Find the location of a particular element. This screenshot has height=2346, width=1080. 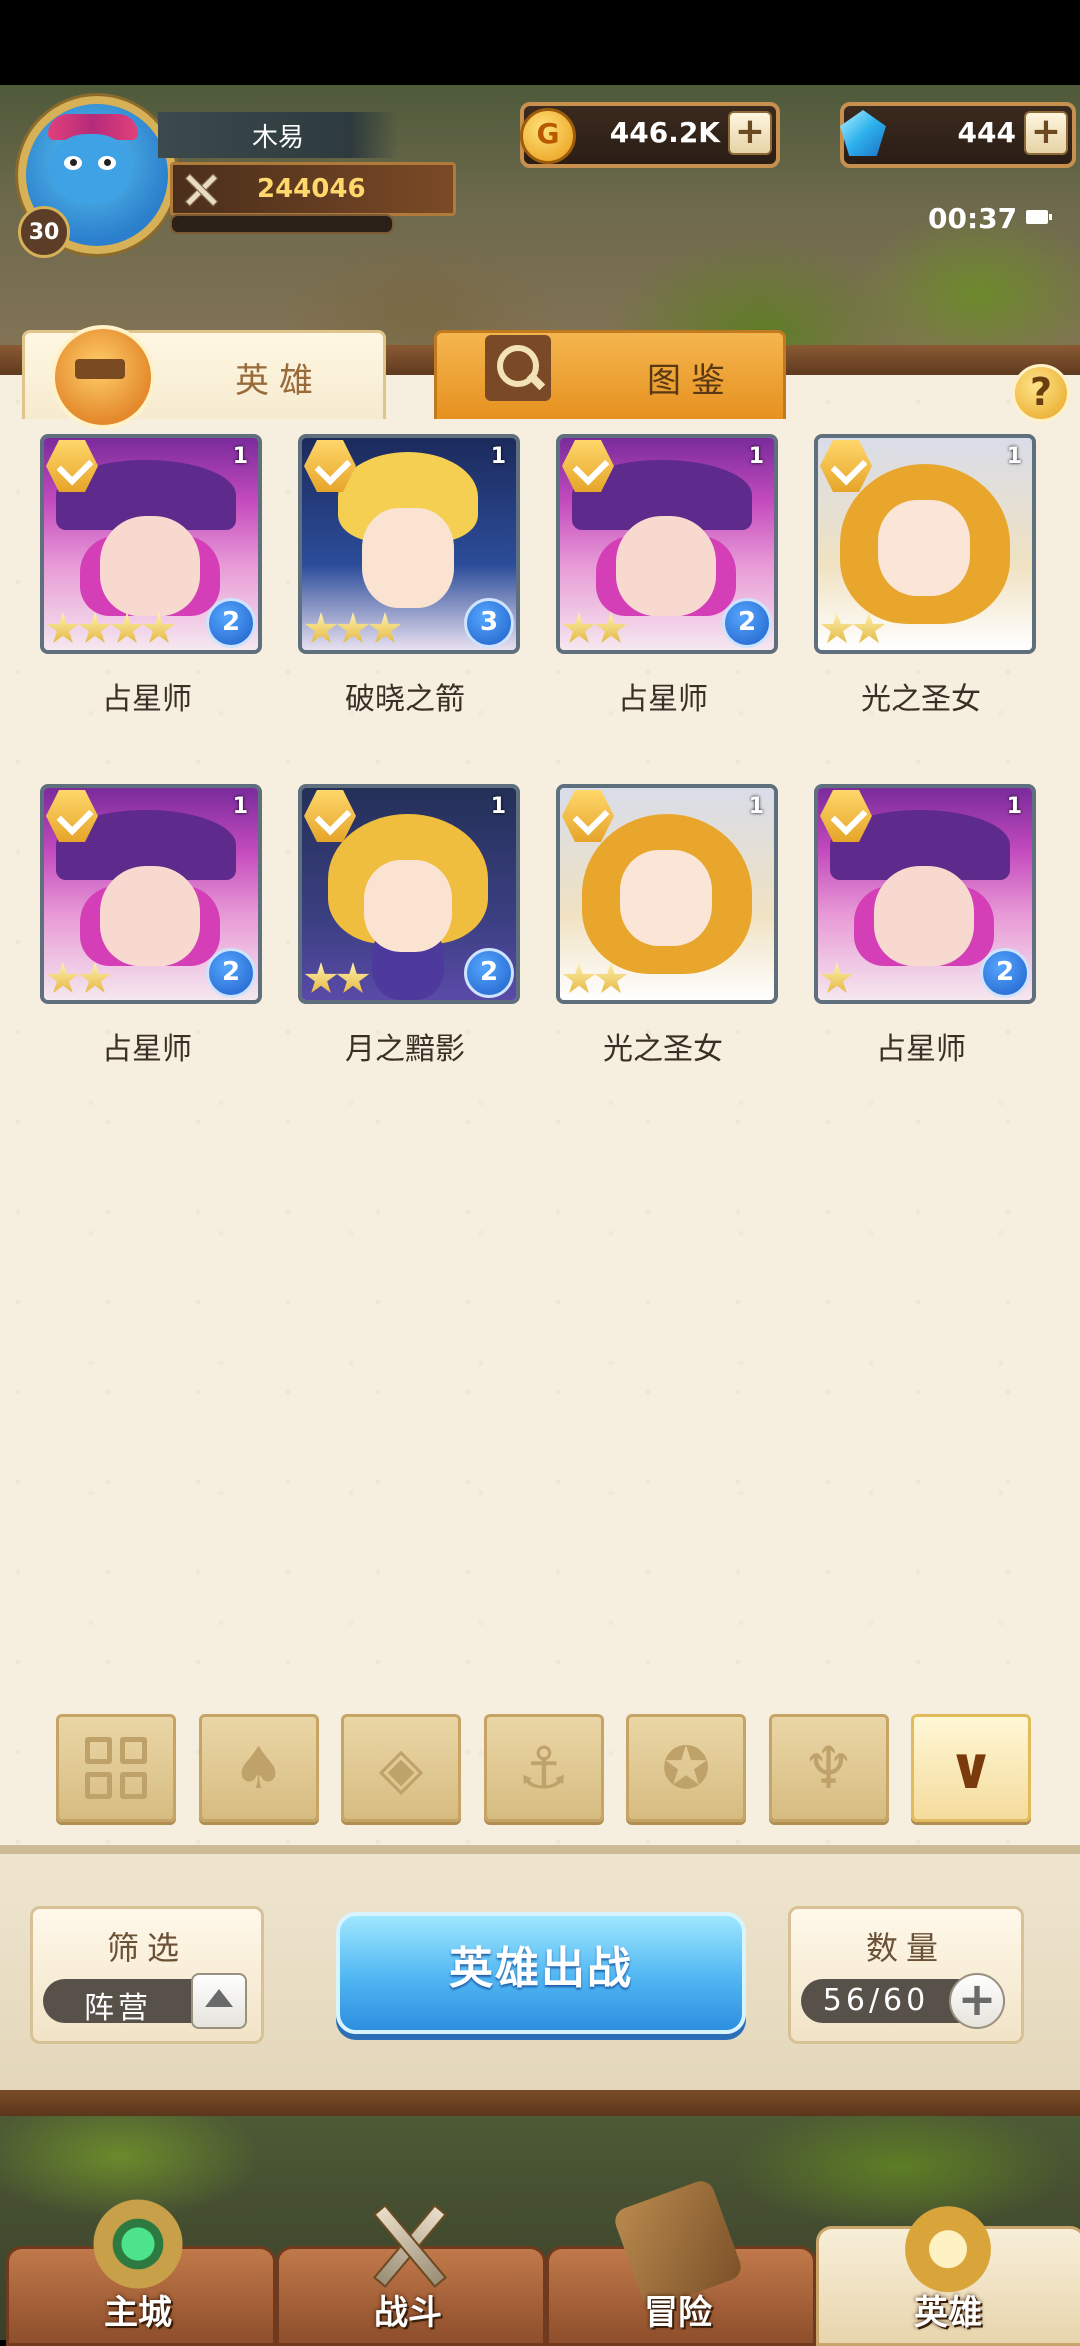

nav-item: 主城 is located at coordinates (141, 2269).